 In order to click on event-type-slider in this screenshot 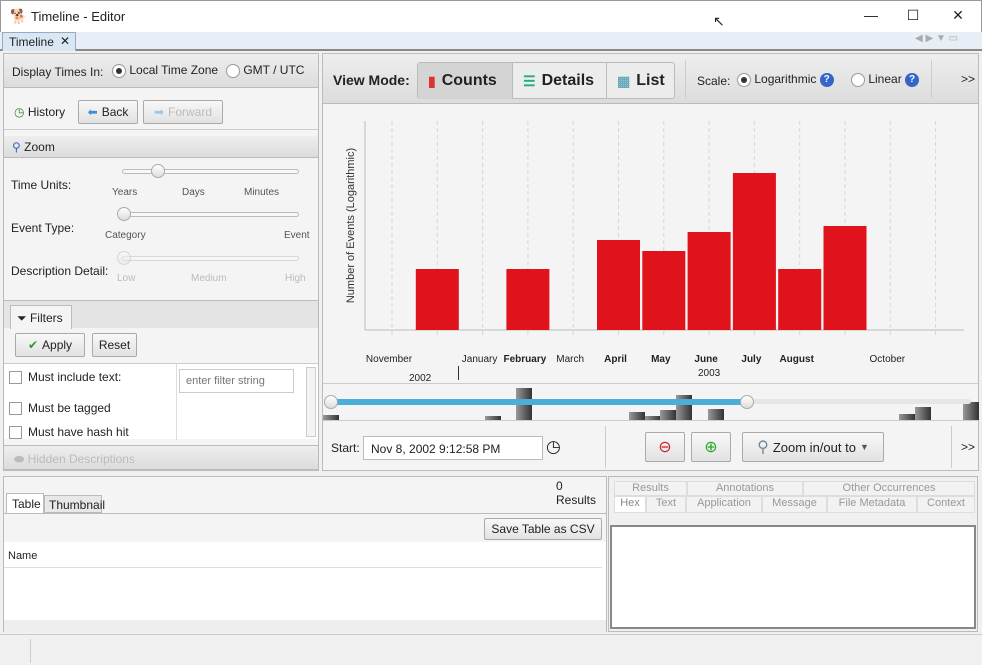, I will do `click(210, 214)`.